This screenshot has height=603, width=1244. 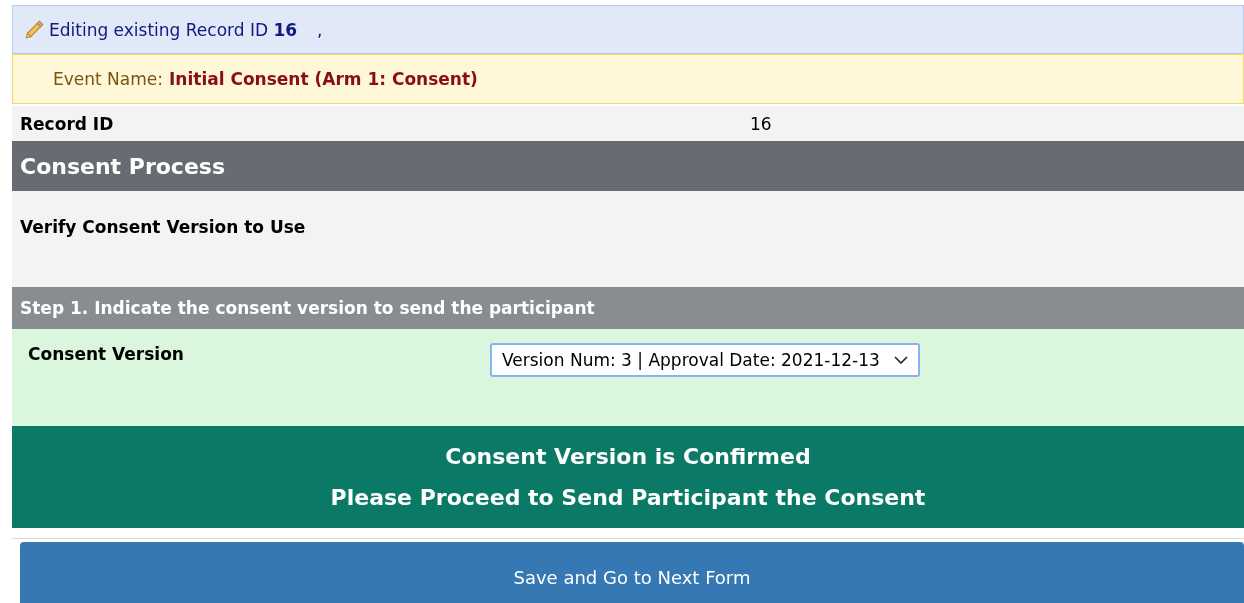 What do you see at coordinates (323, 79) in the screenshot?
I see `event-name: Initial Consent (Arm 1: Consent)` at bounding box center [323, 79].